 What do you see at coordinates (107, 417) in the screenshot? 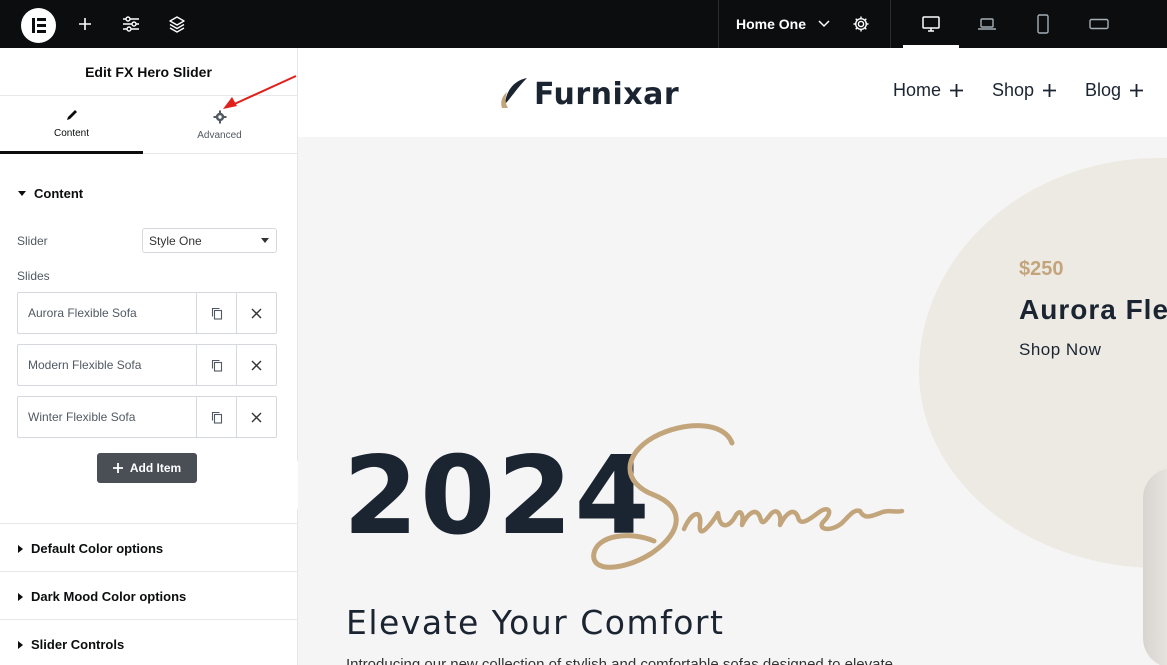
I see `slide-item-title: Winter Flexible Sofa` at bounding box center [107, 417].